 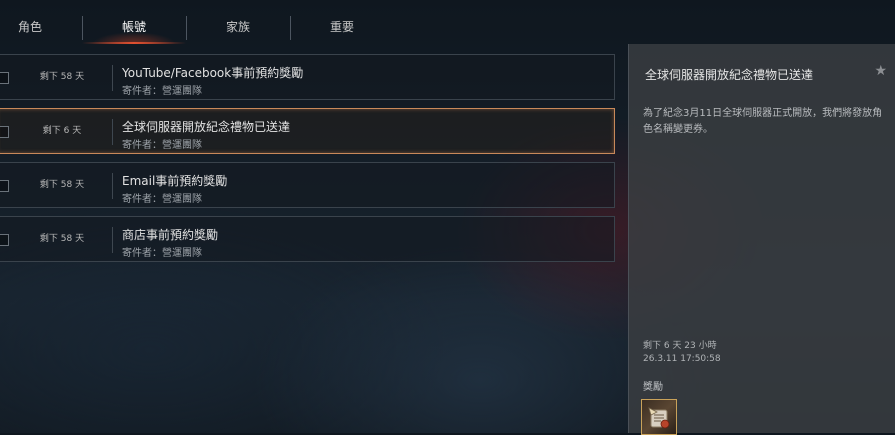 I want to click on tab-account-label: 帳號, so click(x=133, y=27).